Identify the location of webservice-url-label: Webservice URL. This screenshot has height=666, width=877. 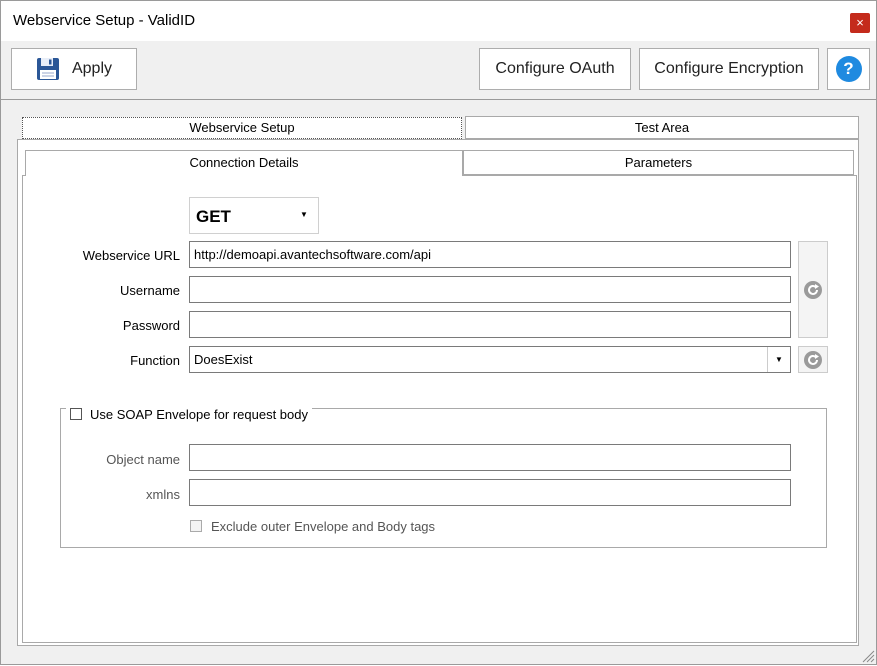
(131, 255).